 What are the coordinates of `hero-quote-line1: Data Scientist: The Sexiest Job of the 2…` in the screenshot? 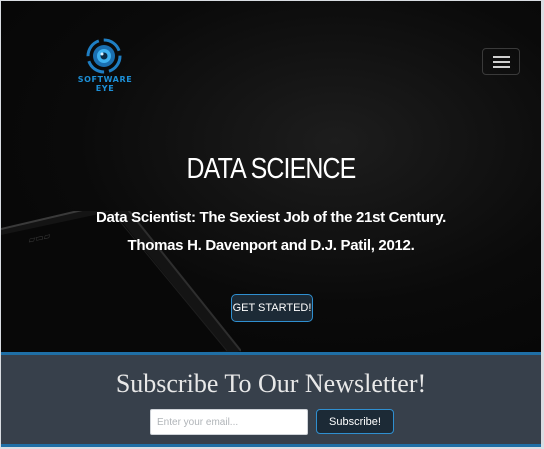 It's located at (271, 217).